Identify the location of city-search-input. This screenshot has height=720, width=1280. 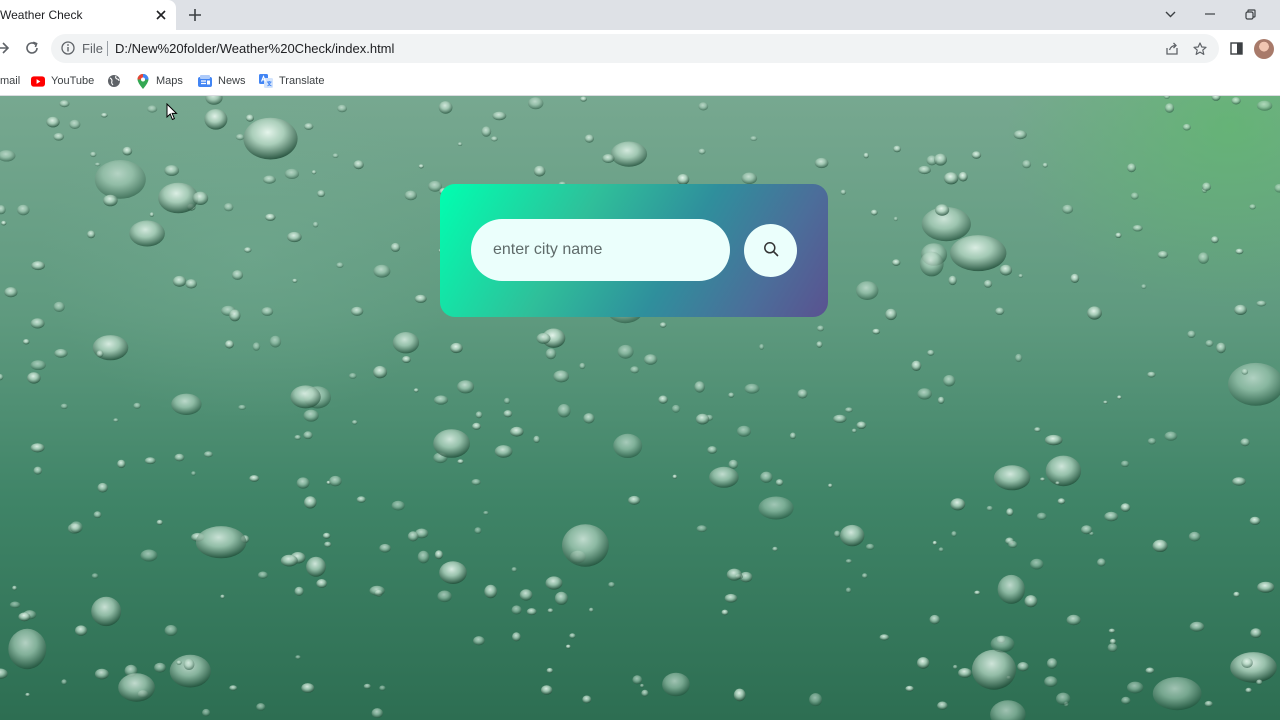
(600, 250).